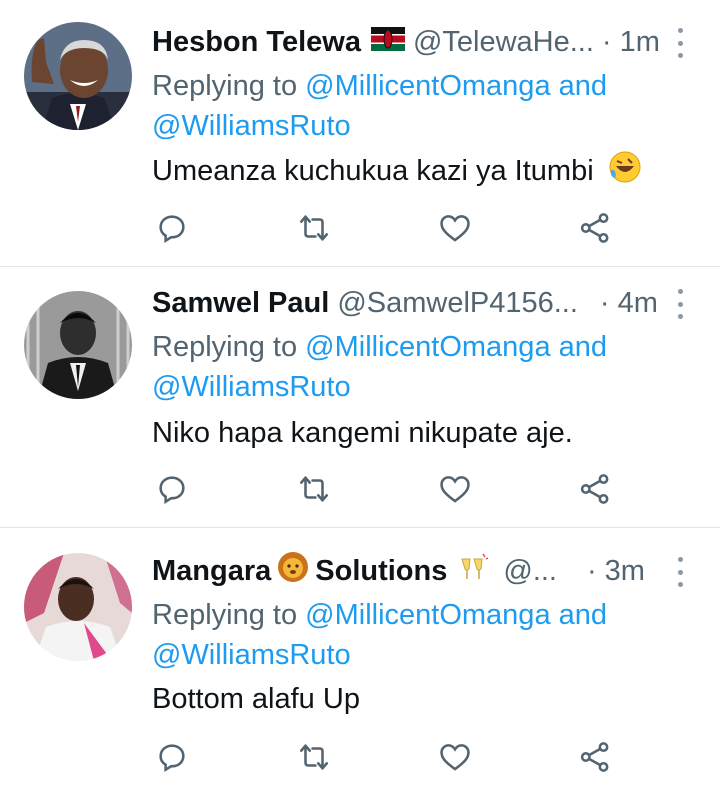 The height and width of the screenshot is (794, 720). I want to click on timestamp: 3m, so click(625, 571).